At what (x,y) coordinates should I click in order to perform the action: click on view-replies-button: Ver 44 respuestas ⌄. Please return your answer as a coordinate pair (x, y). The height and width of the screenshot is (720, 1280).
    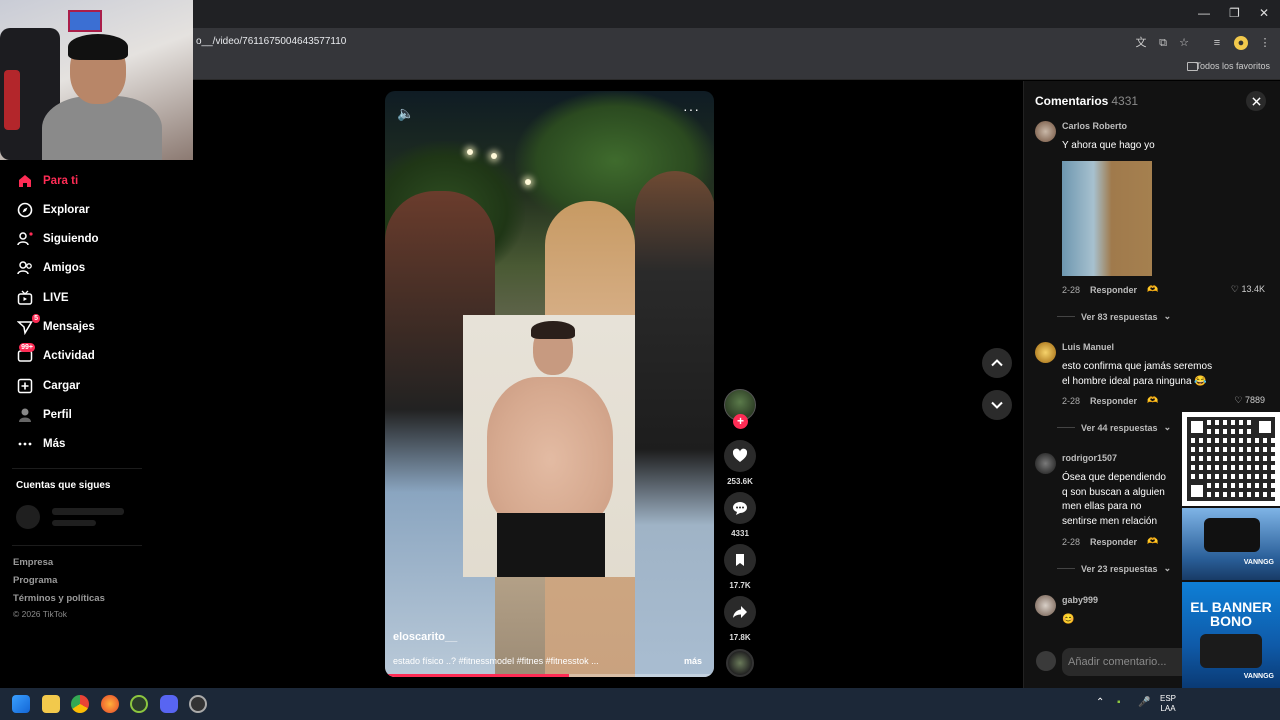
    Looking at the image, I should click on (1114, 427).